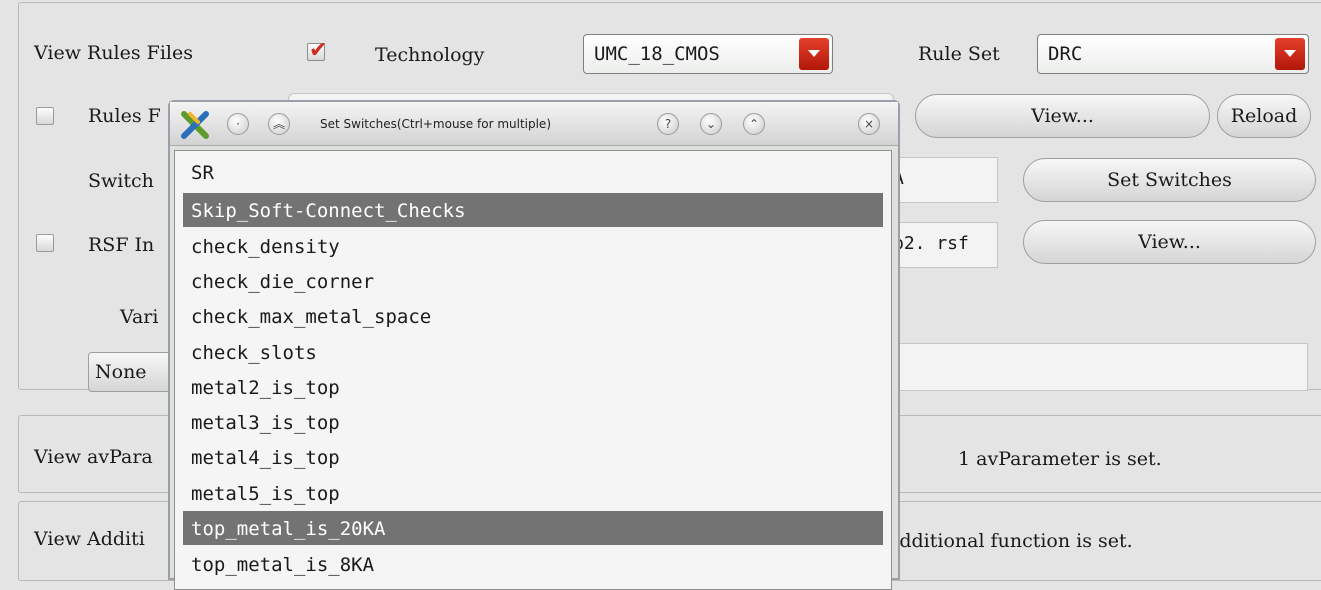 The image size is (1321, 590). I want to click on list-item-check-slots: check_slots, so click(533, 352).